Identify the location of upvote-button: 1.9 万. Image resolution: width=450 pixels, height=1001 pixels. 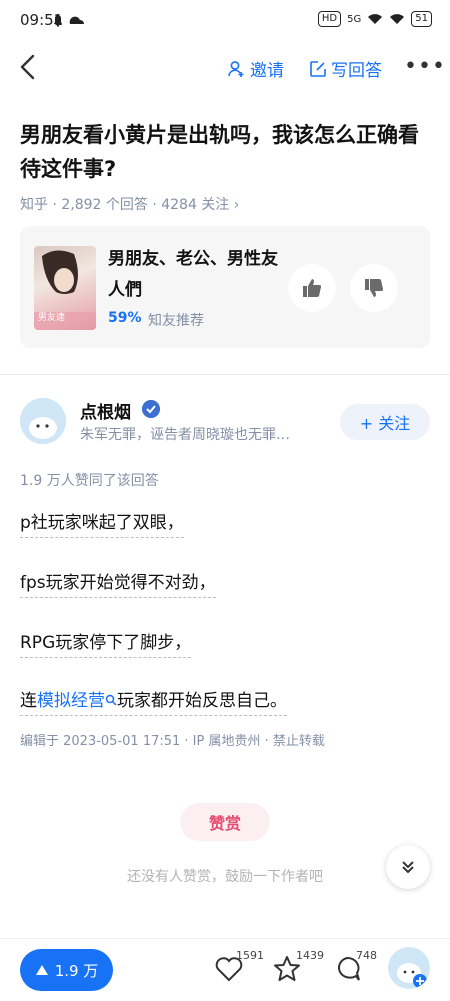
(66, 970).